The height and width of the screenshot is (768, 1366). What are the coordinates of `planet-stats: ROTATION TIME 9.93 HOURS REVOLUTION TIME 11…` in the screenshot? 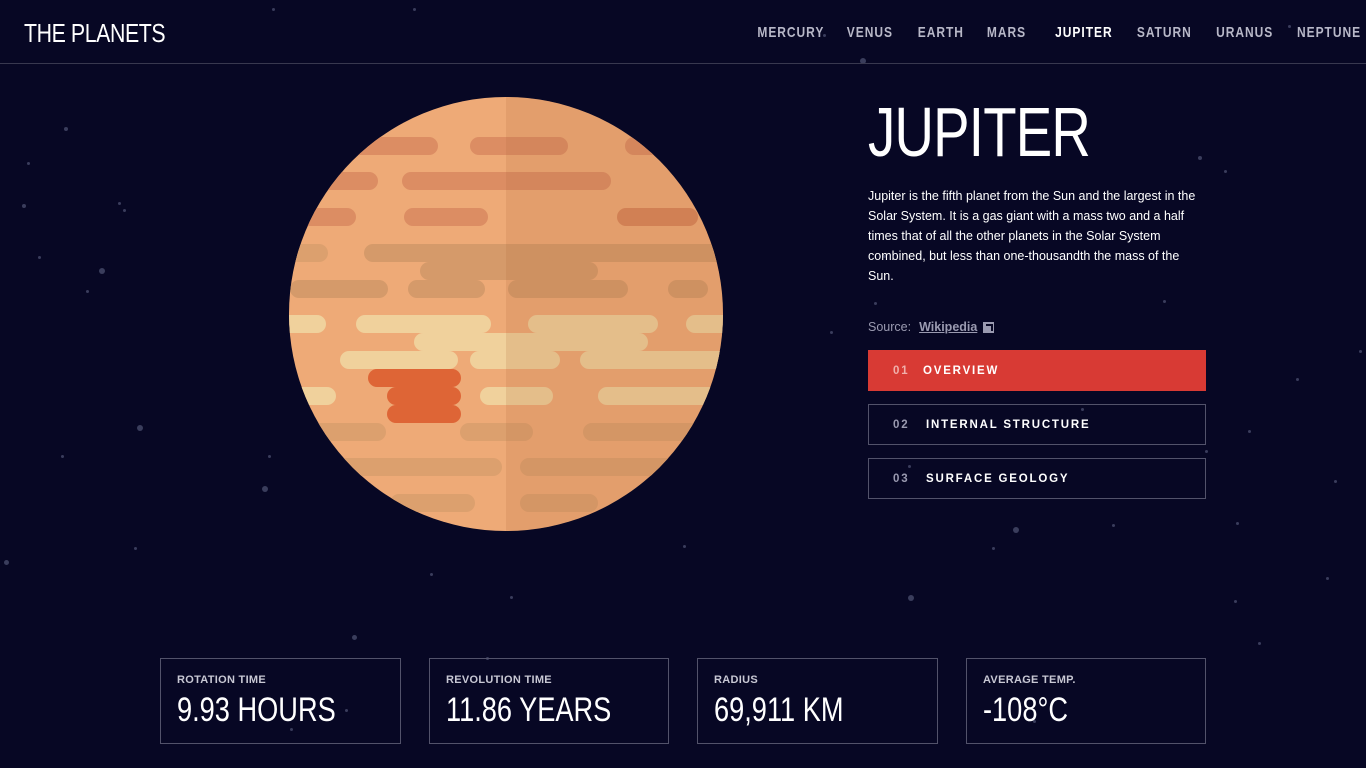 It's located at (683, 701).